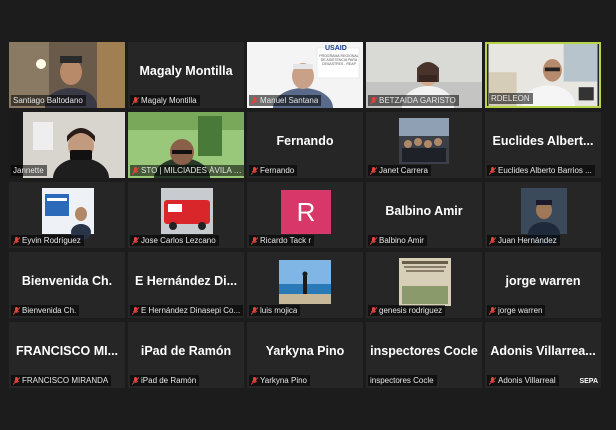 This screenshot has width=616, height=430. I want to click on participant-name-tag: Eyvin Rodríguez, so click(47, 240).